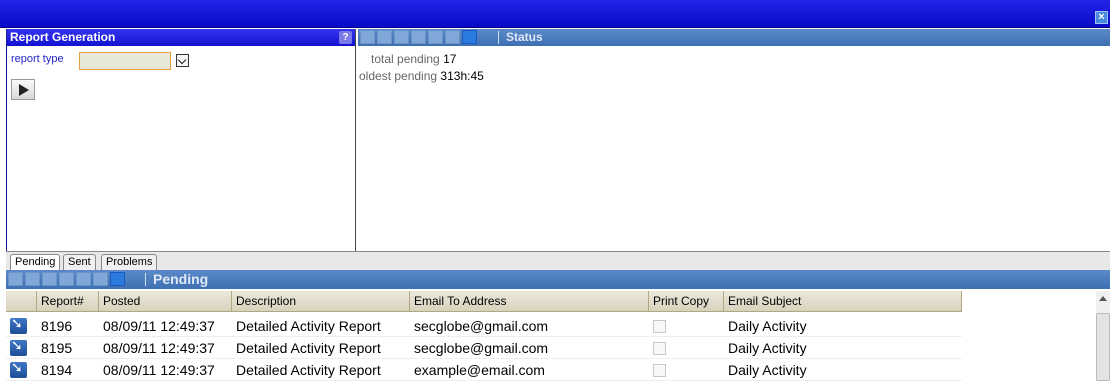 The image size is (1110, 381). Describe the element at coordinates (398, 76) in the screenshot. I see `oldest-pending-label: oldest pending` at that location.